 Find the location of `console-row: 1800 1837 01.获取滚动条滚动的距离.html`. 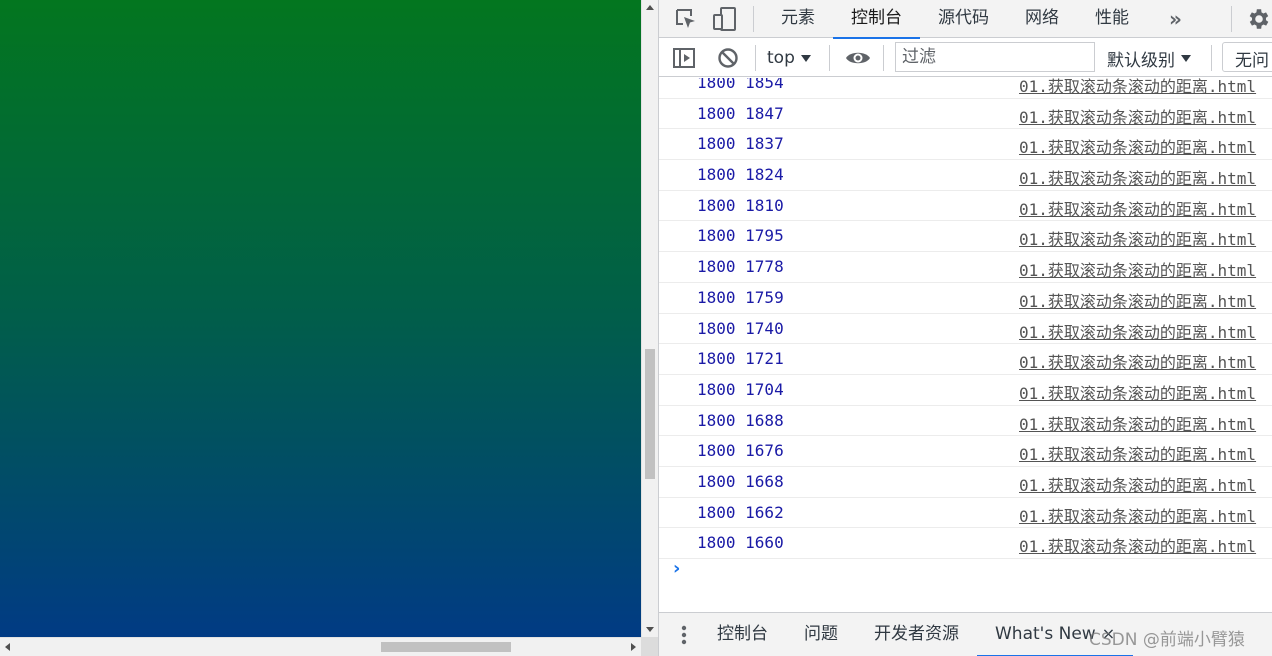

console-row: 1800 1837 01.获取滚动条滚动的距离.html is located at coordinates (965, 145).